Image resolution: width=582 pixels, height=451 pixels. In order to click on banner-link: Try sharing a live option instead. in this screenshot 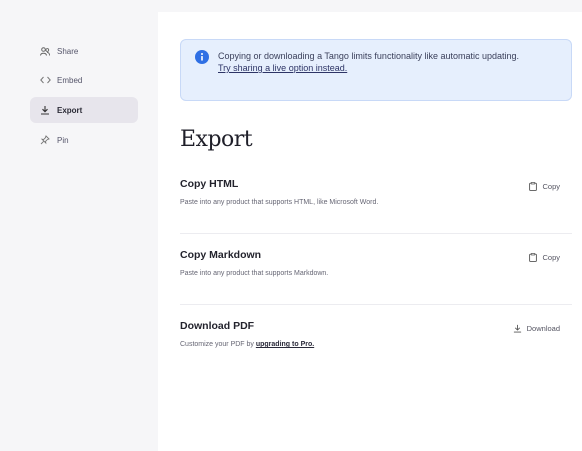, I will do `click(388, 68)`.